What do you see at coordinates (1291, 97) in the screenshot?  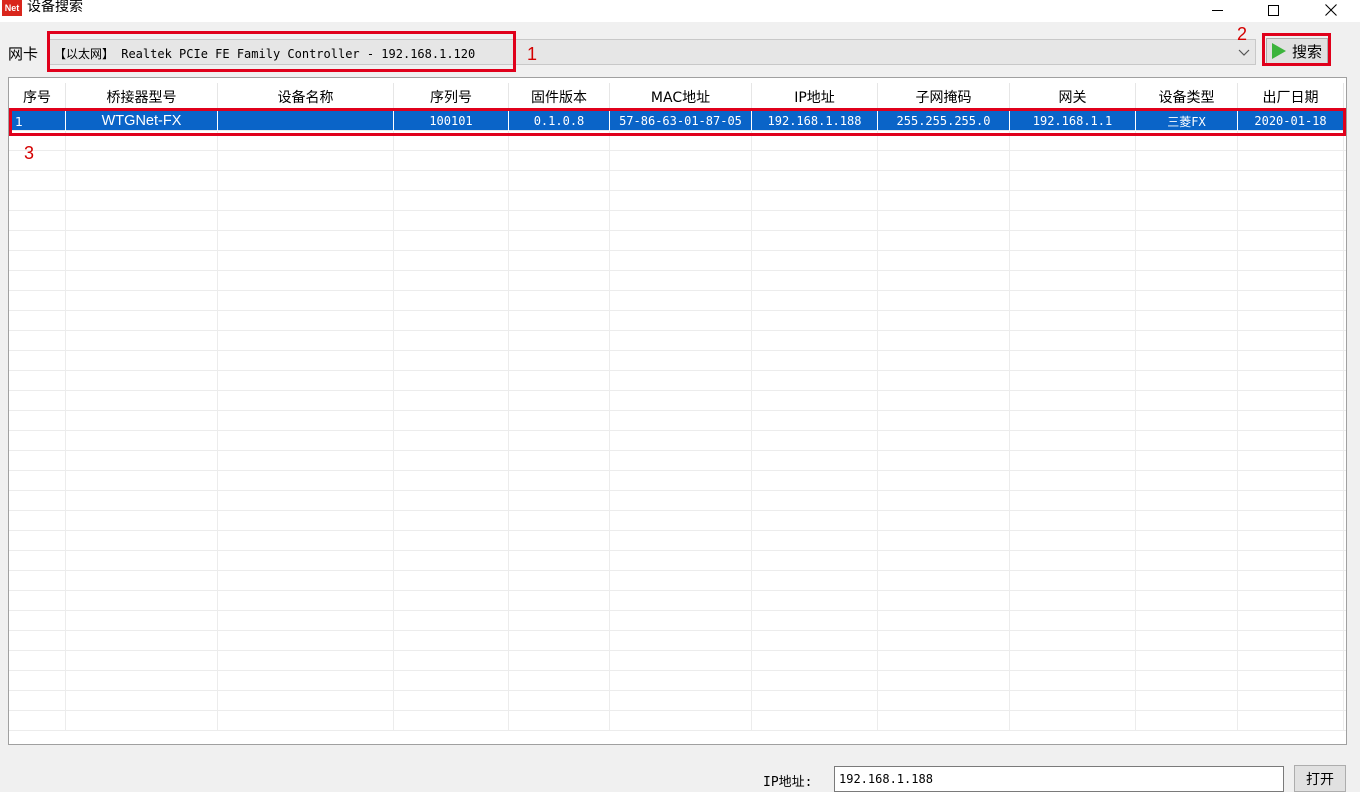 I see `header-col-date: 出厂日期` at bounding box center [1291, 97].